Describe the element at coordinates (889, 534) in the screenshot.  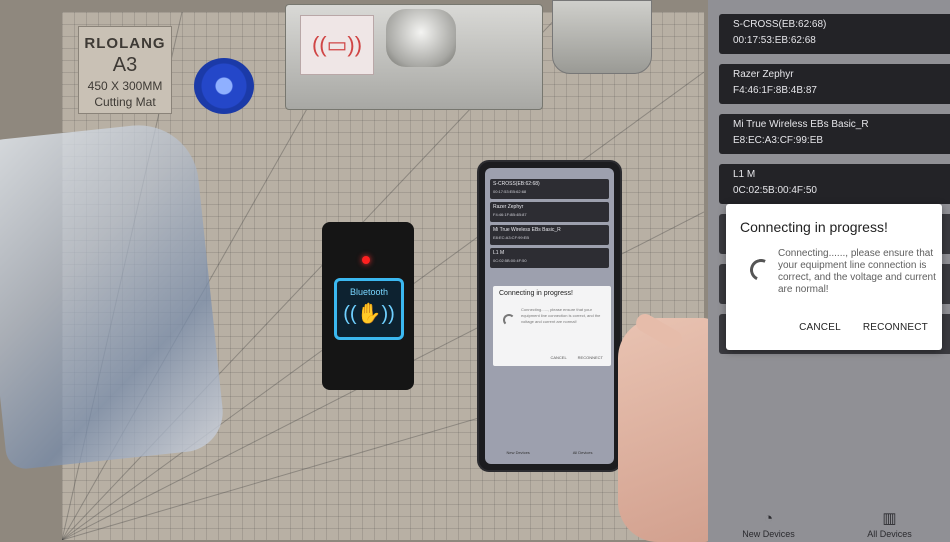
I see `nav-all-devices-label: All Devices` at that location.